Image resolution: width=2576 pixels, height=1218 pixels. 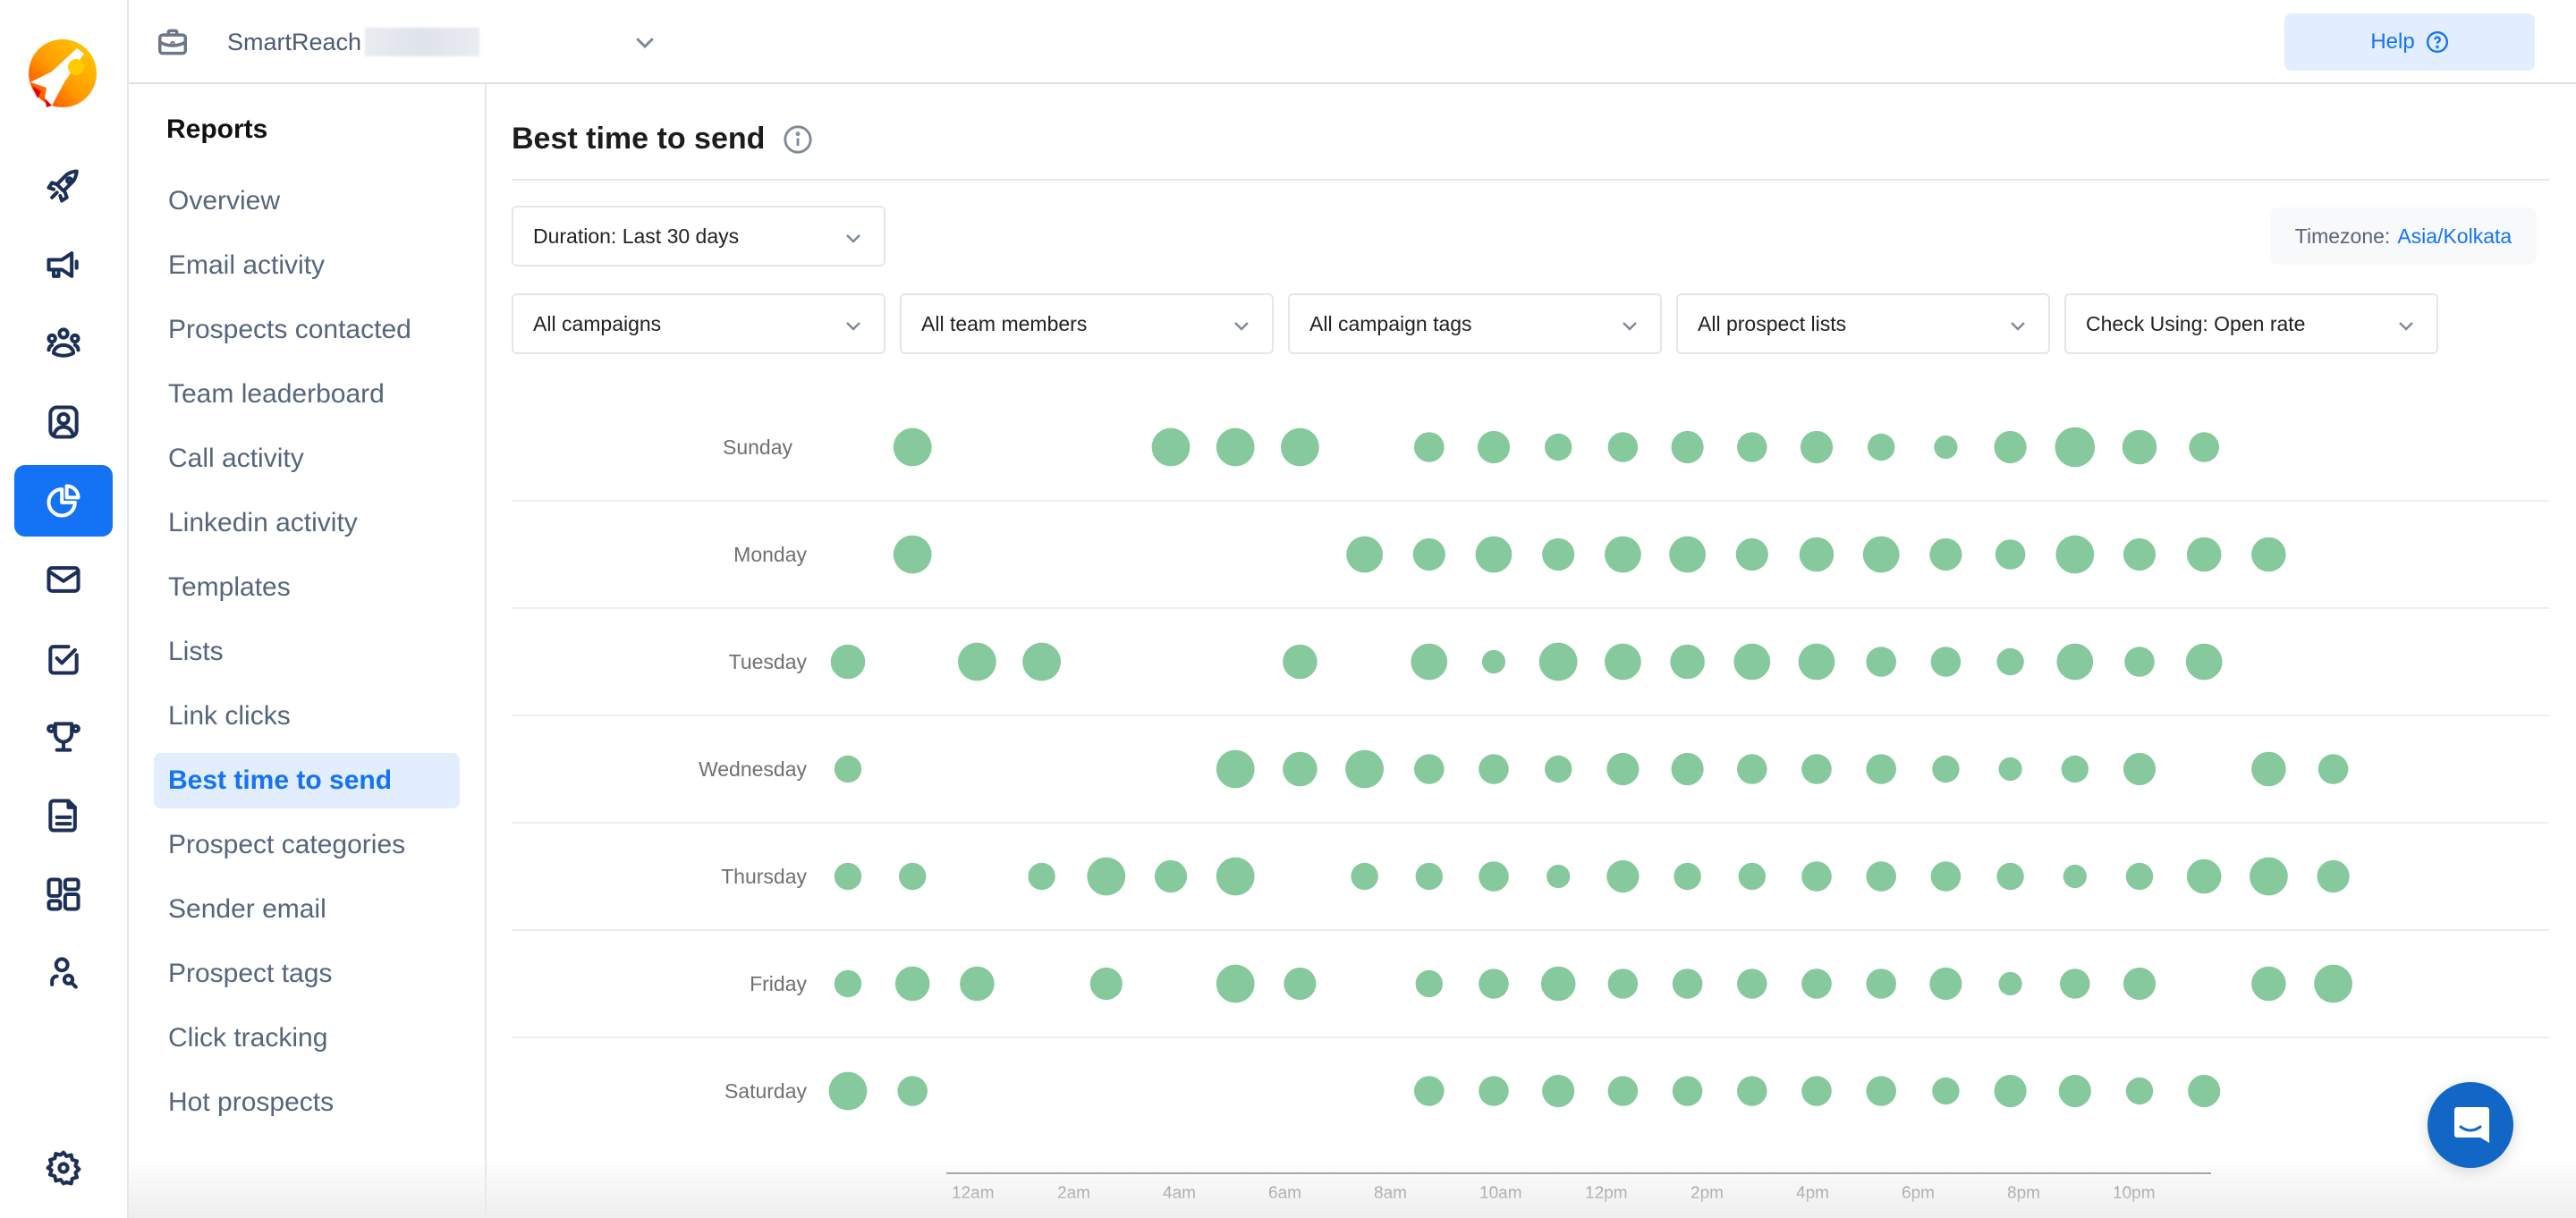 I want to click on bubble-tuesday-h16, so click(x=1881, y=662).